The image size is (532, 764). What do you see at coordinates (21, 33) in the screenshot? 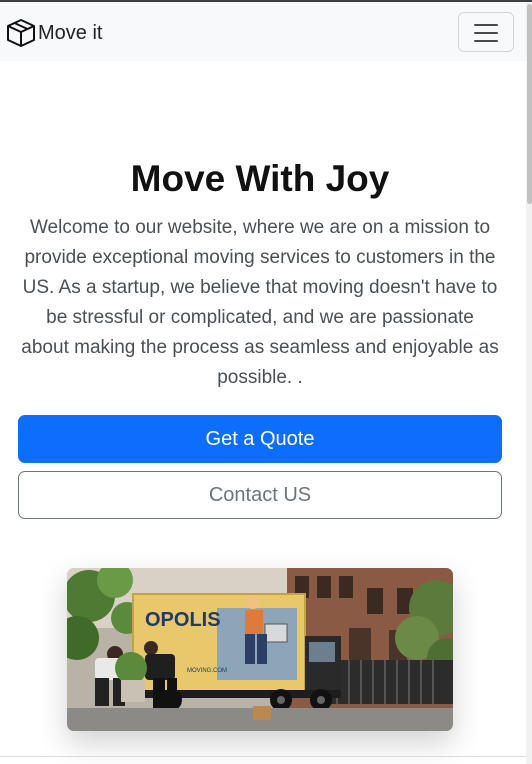
I see `box-icon` at bounding box center [21, 33].